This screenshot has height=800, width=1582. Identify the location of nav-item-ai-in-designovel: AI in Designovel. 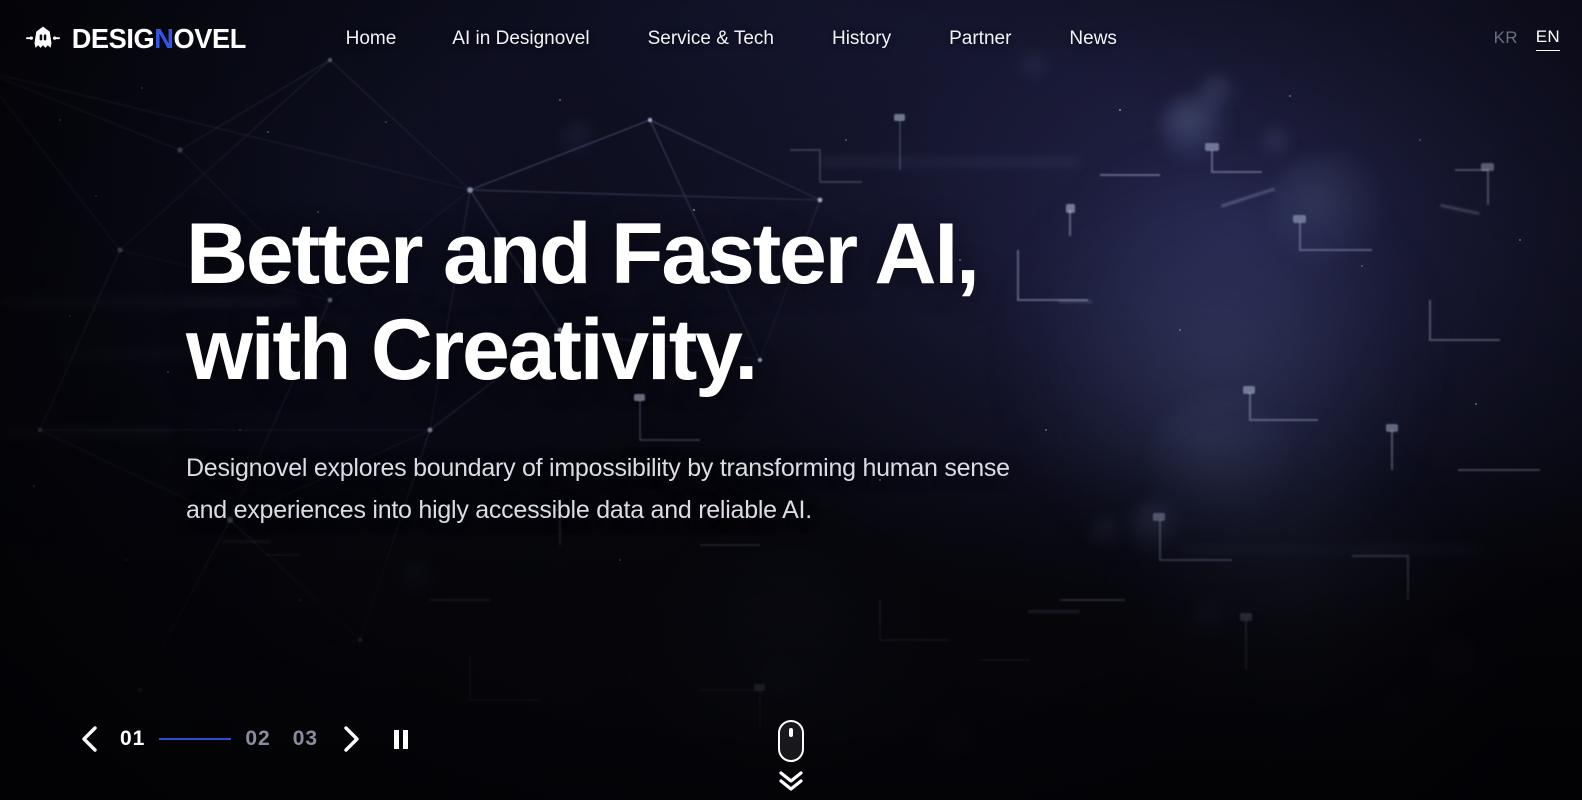
(520, 39).